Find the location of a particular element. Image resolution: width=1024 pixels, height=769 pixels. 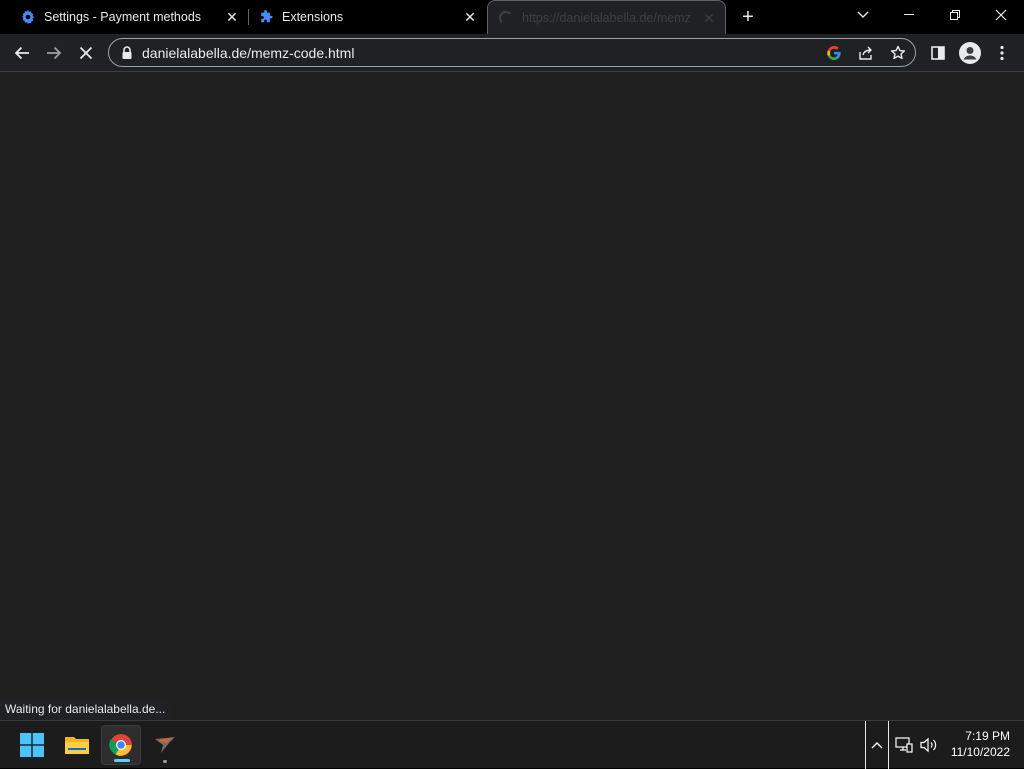

restore-icon is located at coordinates (955, 15).